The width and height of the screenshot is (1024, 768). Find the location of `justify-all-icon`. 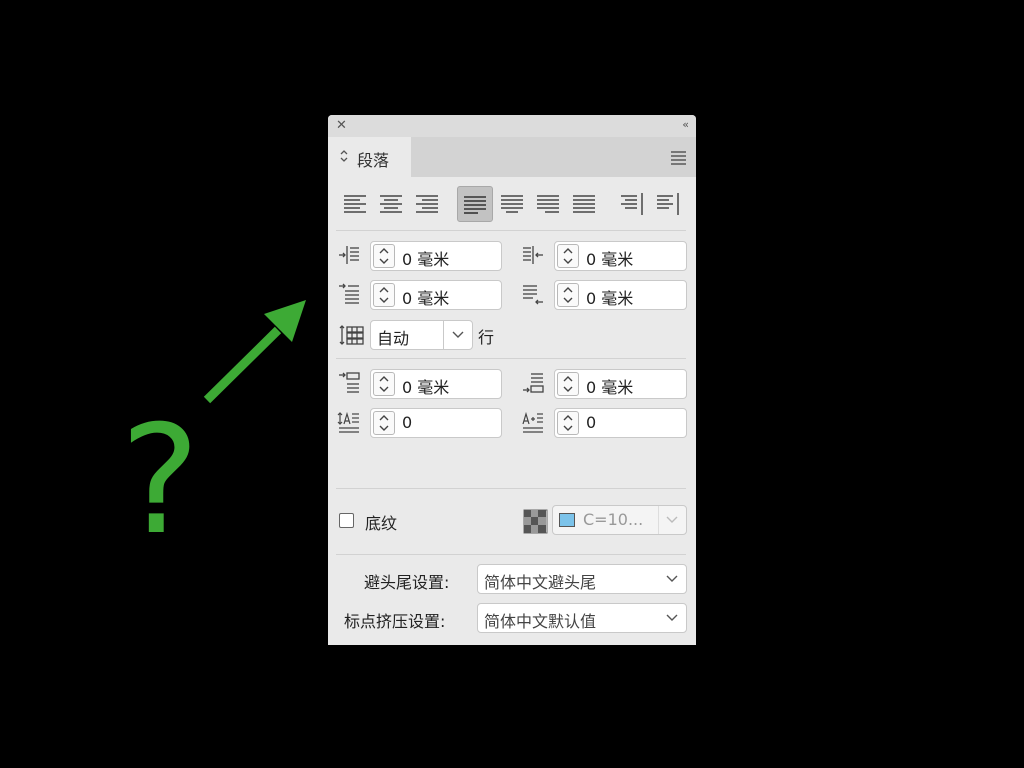

justify-all-icon is located at coordinates (584, 204).